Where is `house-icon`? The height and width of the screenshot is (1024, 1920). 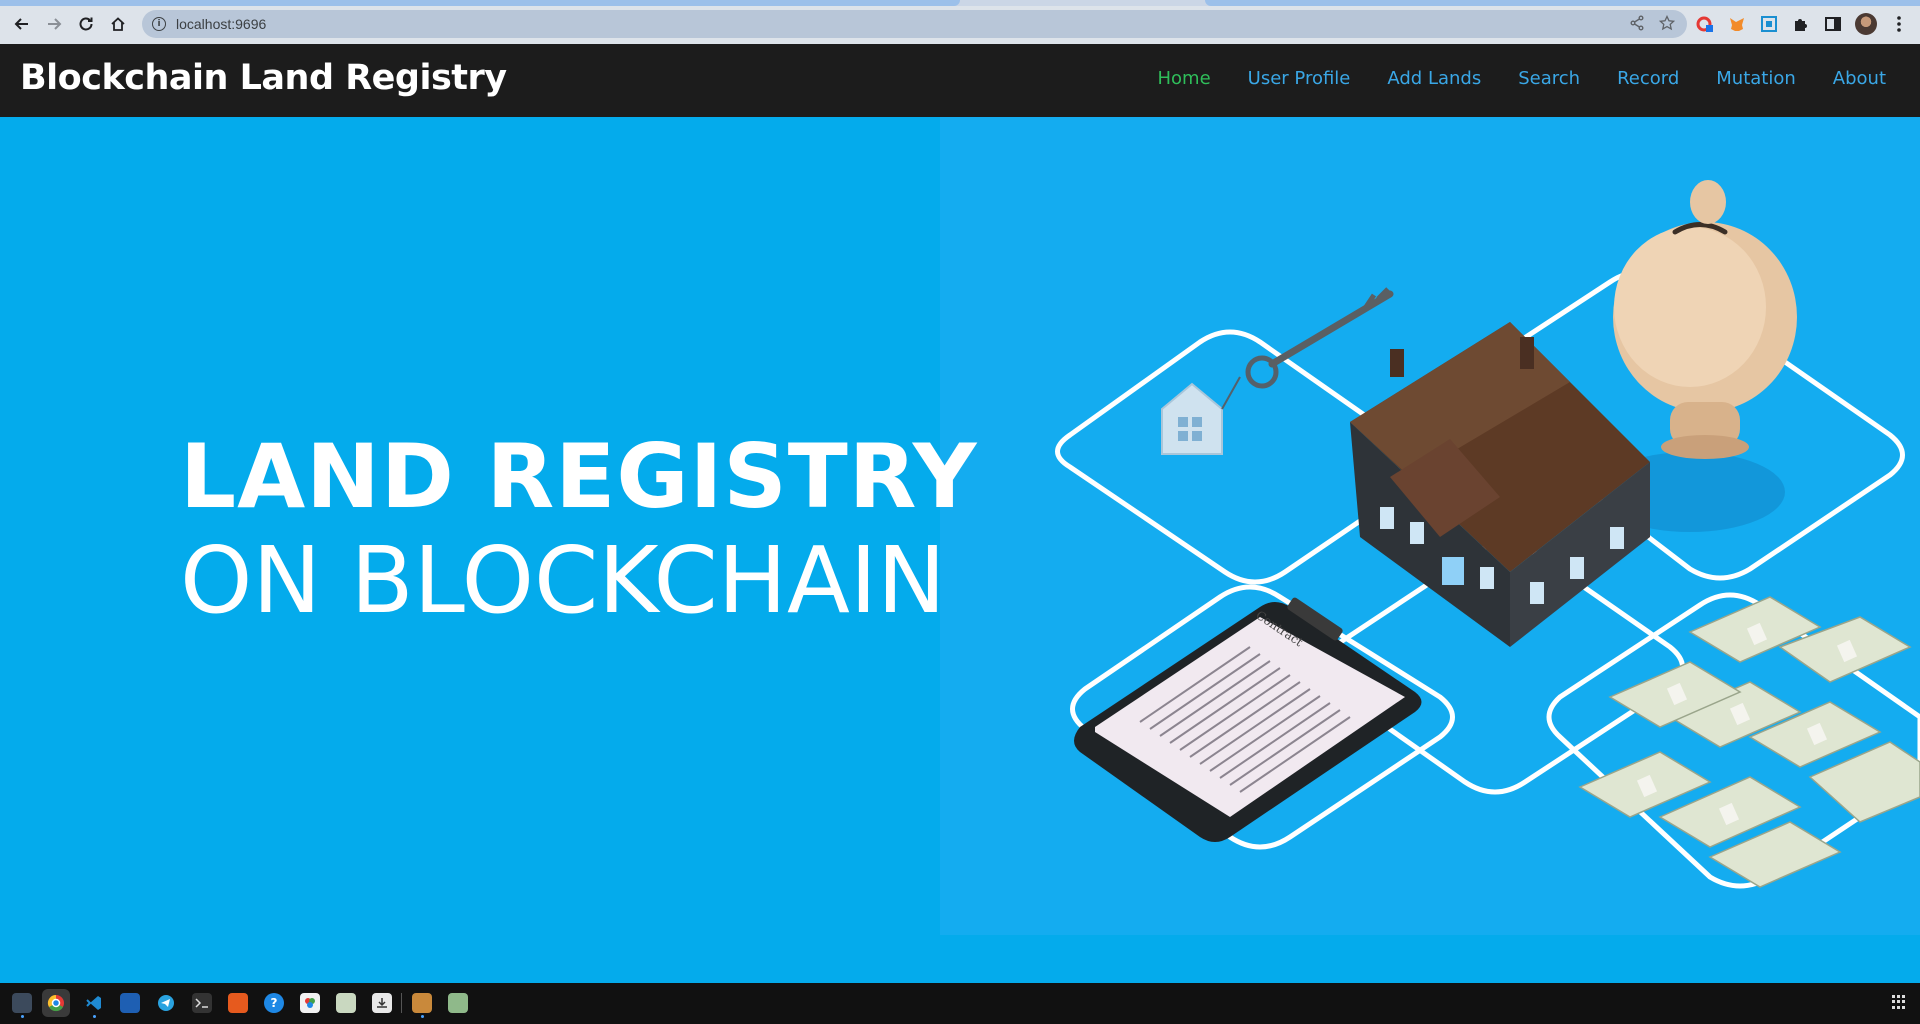
house-icon is located at coordinates (1500, 484).